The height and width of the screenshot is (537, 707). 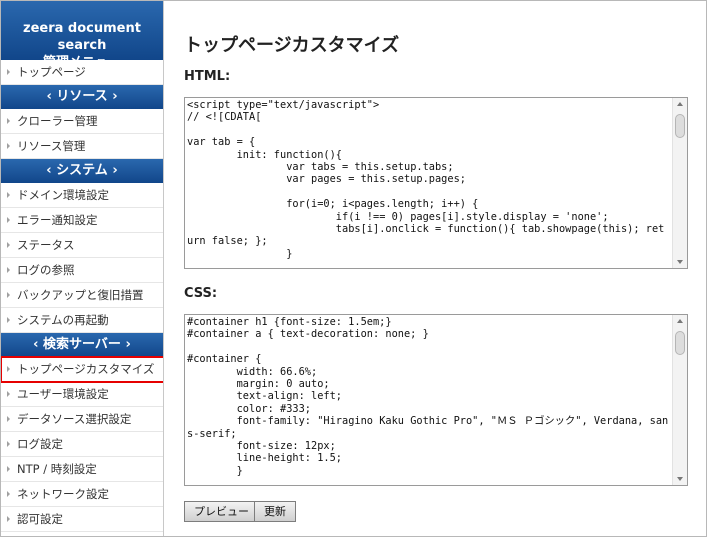 What do you see at coordinates (82, 121) in the screenshot?
I see `sidebar-item-crawler: クローラー管理` at bounding box center [82, 121].